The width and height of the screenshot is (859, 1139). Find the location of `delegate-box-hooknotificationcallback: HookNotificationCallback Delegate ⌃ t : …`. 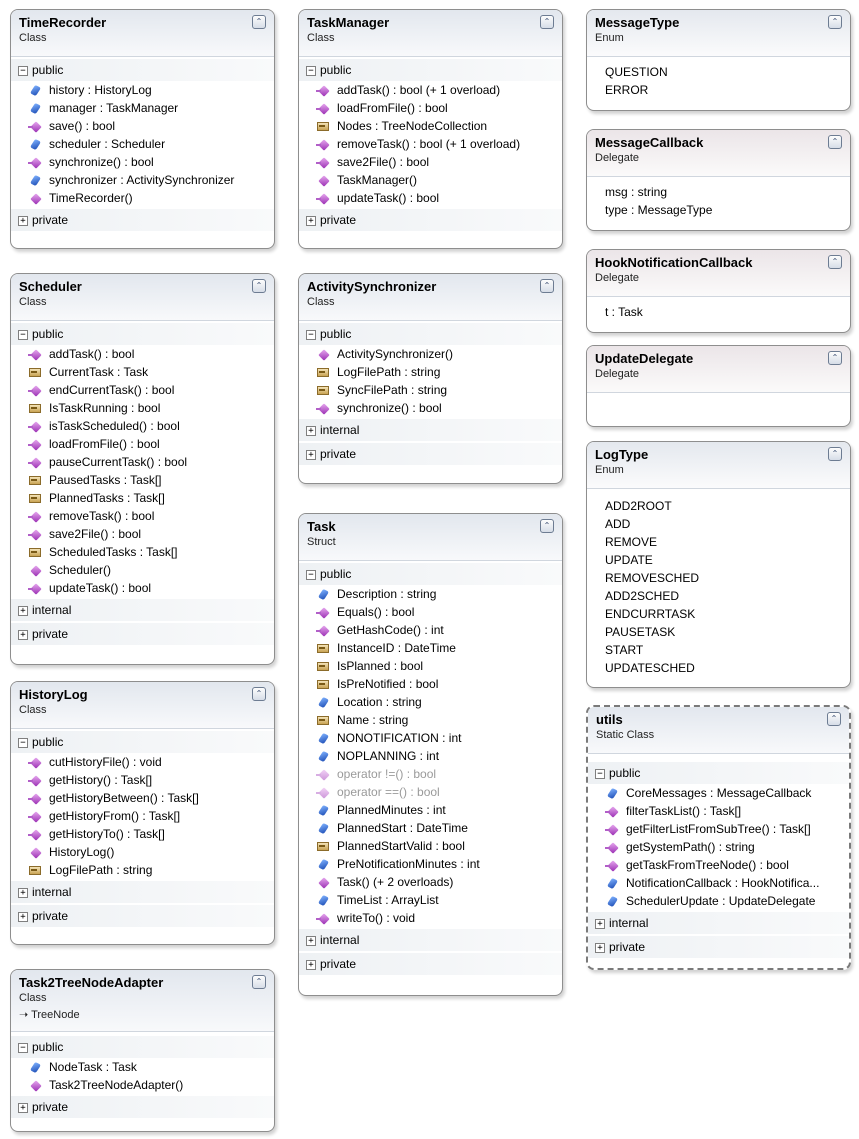

delegate-box-hooknotificationcallback: HookNotificationCallback Delegate ⌃ t : … is located at coordinates (718, 291).